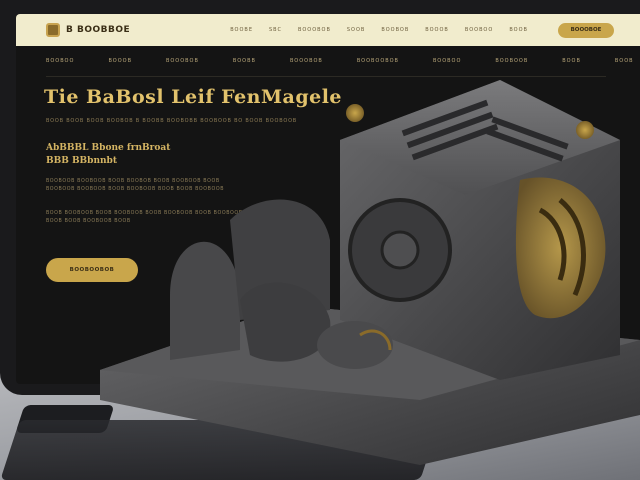 The height and width of the screenshot is (480, 640). I want to click on logo-icon, so click(53, 30).